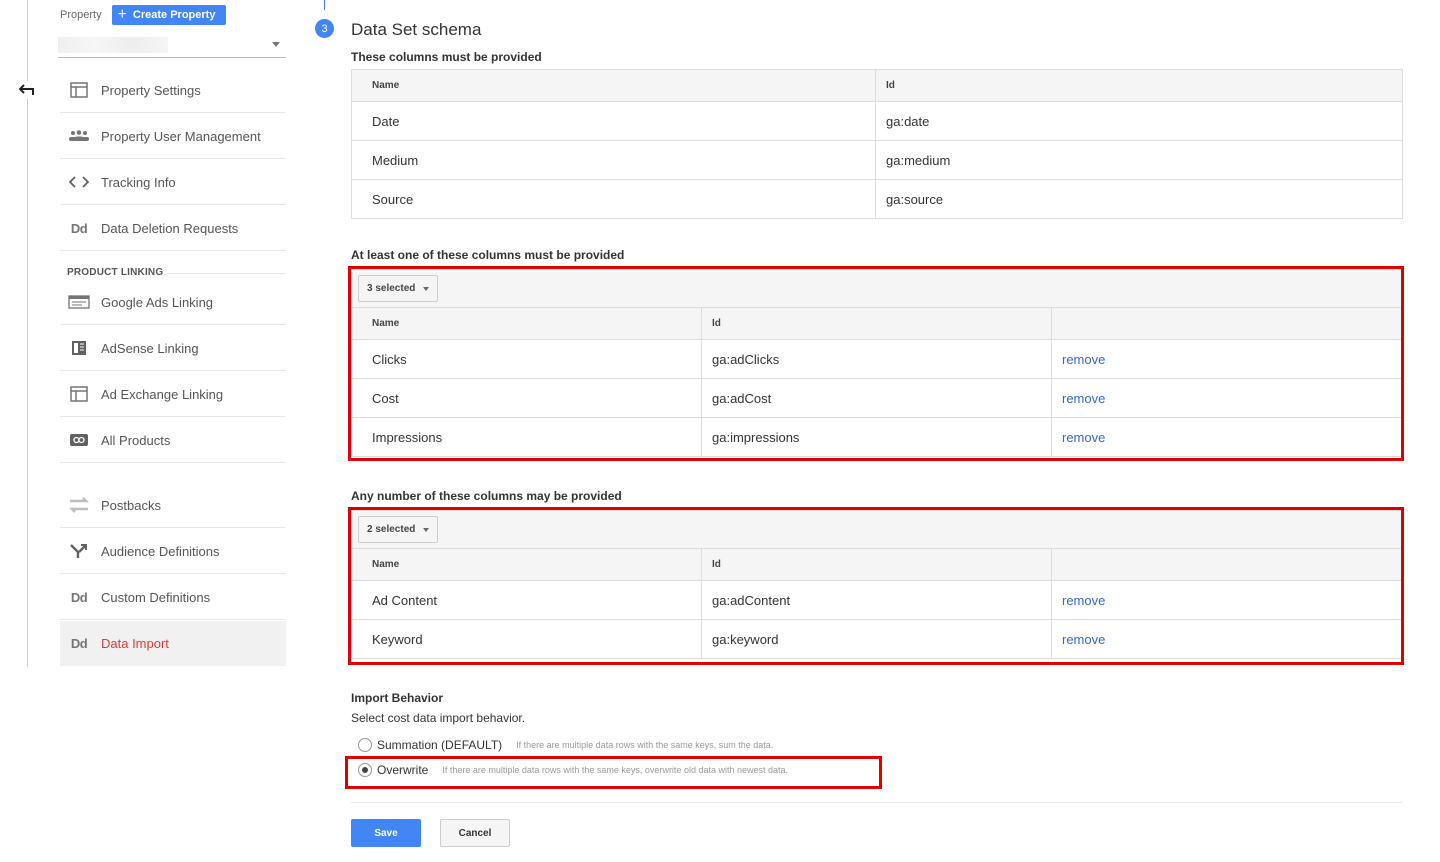  Describe the element at coordinates (391, 529) in the screenshot. I see `selected-count: 2 selected` at that location.